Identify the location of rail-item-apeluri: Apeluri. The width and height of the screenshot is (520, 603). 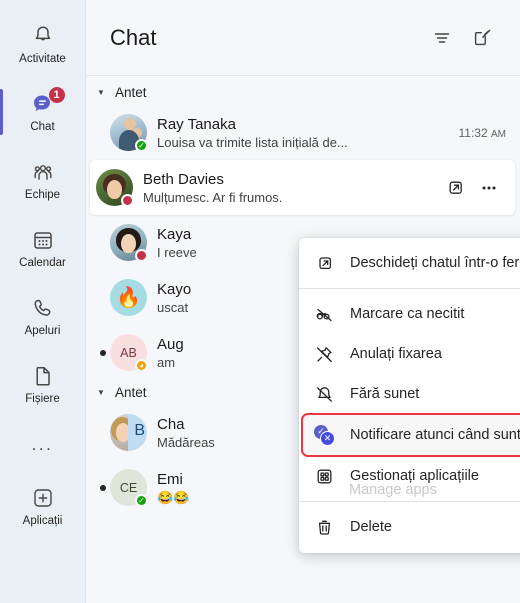
(43, 316).